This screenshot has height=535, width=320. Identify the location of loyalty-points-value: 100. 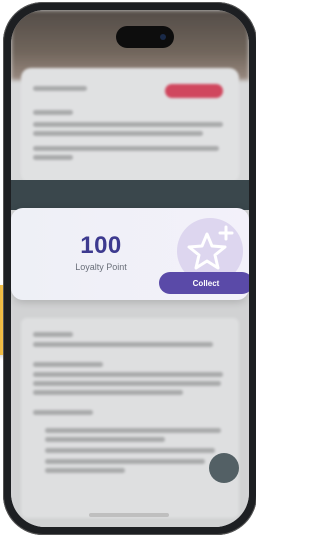
(101, 245).